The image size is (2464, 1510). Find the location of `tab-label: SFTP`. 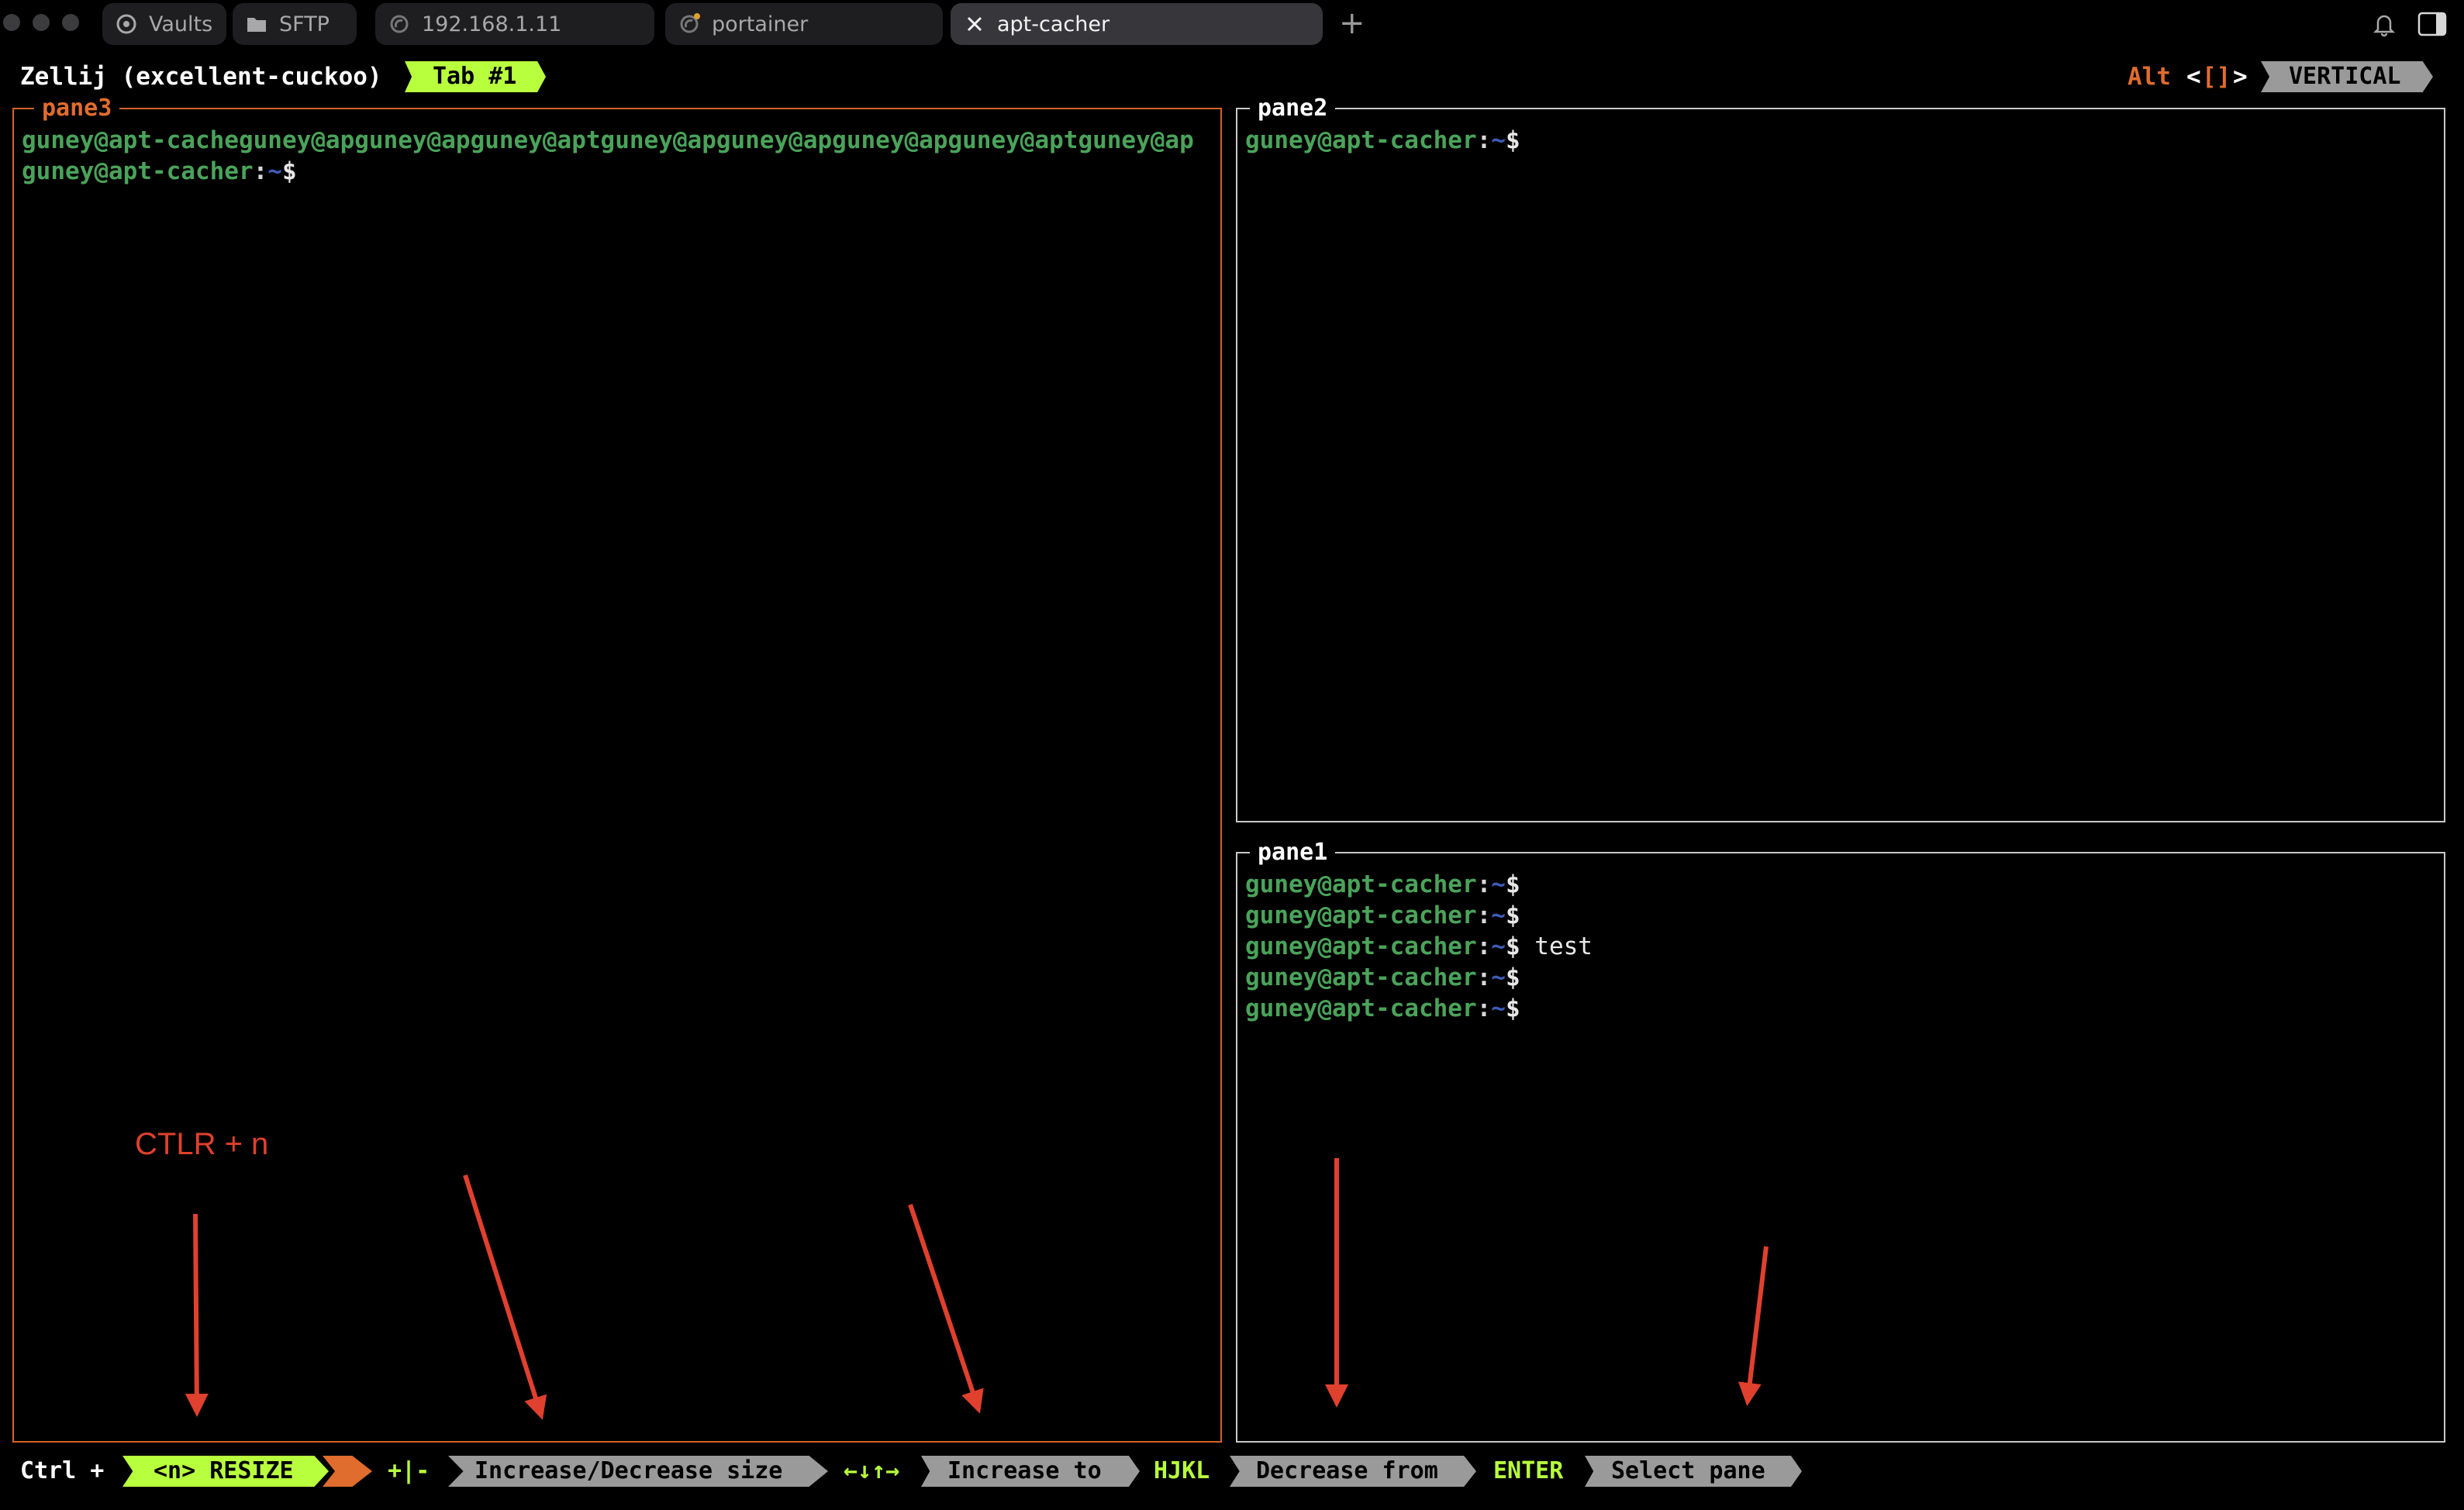

tab-label: SFTP is located at coordinates (304, 24).